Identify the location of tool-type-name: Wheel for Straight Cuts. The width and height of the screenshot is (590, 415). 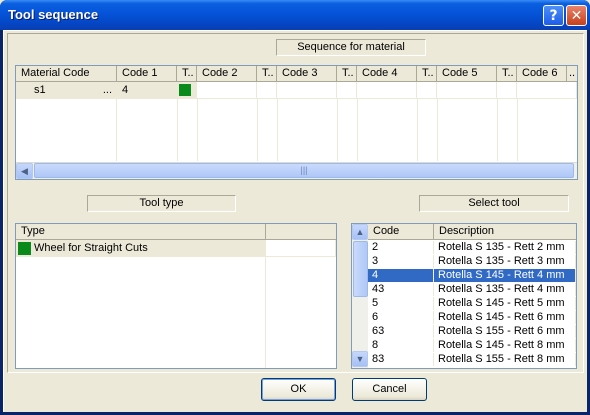
(91, 248).